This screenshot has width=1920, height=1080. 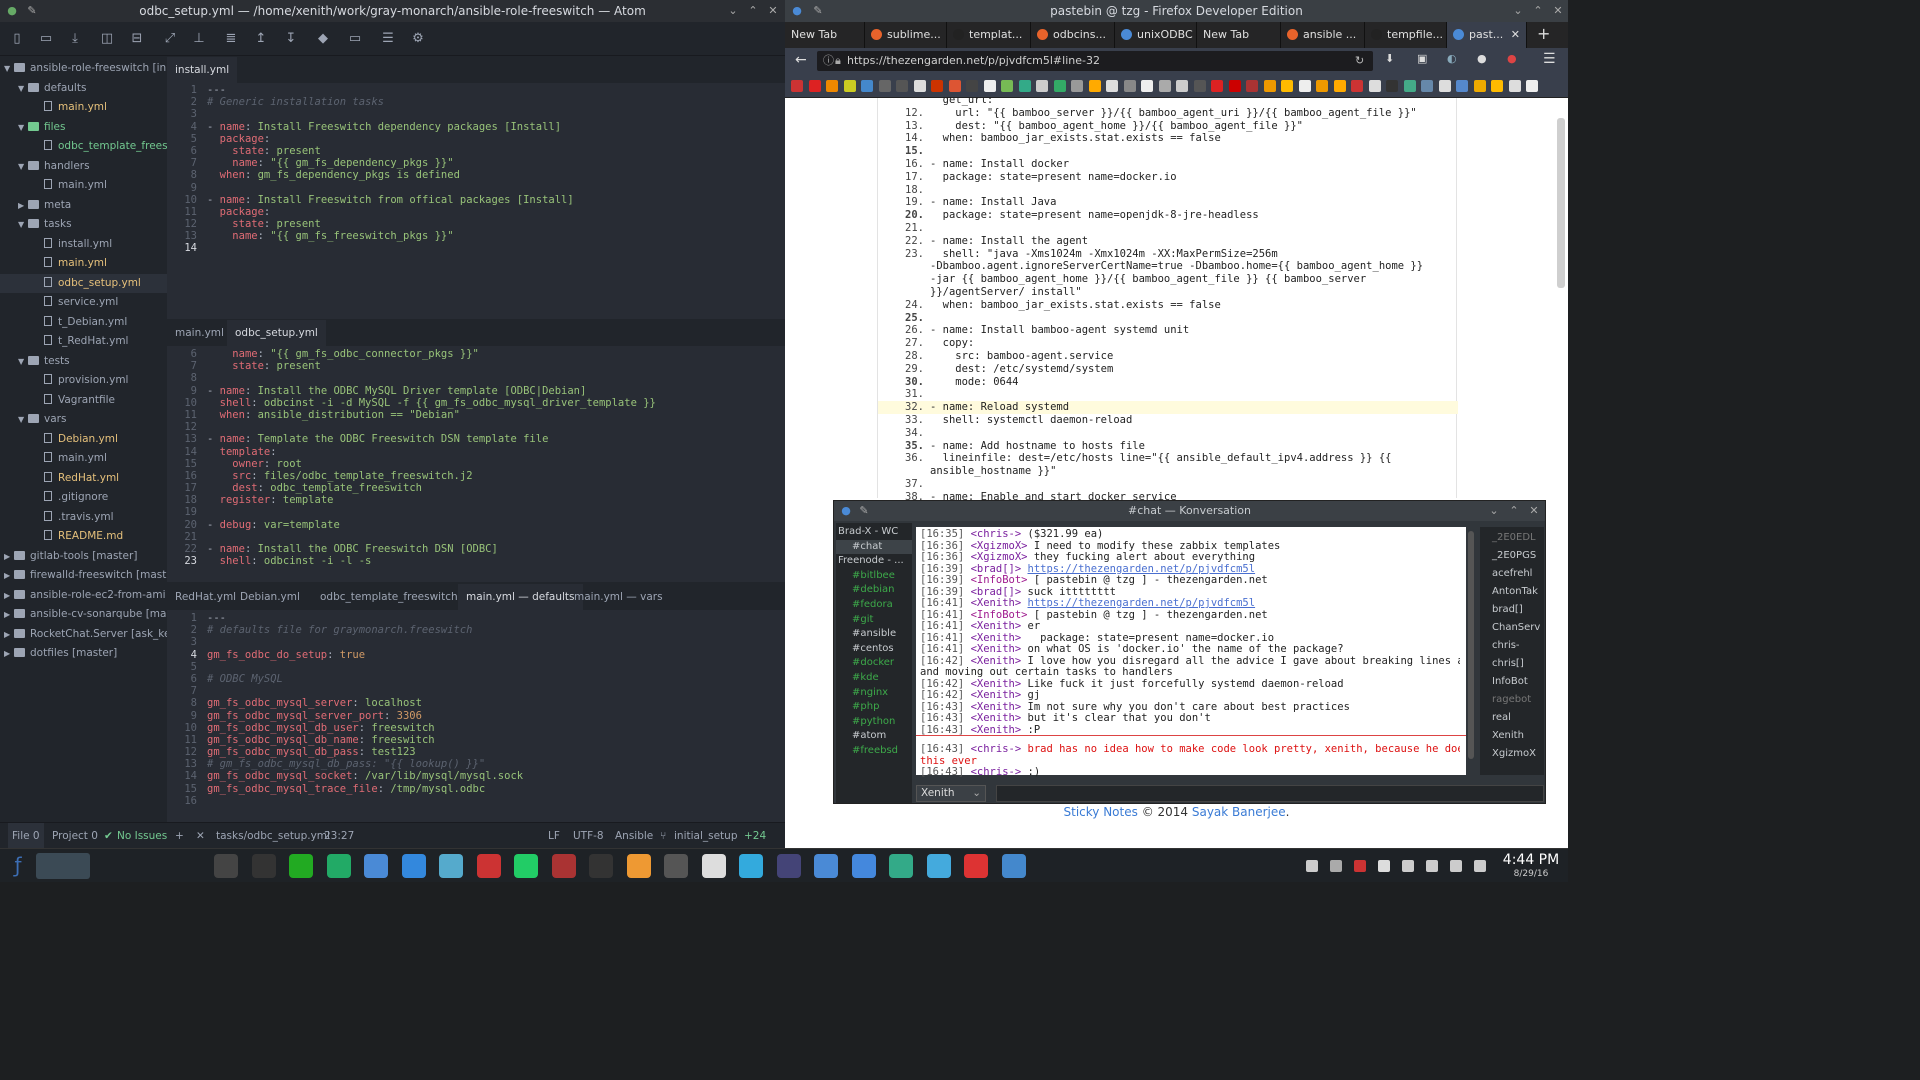 What do you see at coordinates (1512, 58) in the screenshot?
I see `addon-icon: ●` at bounding box center [1512, 58].